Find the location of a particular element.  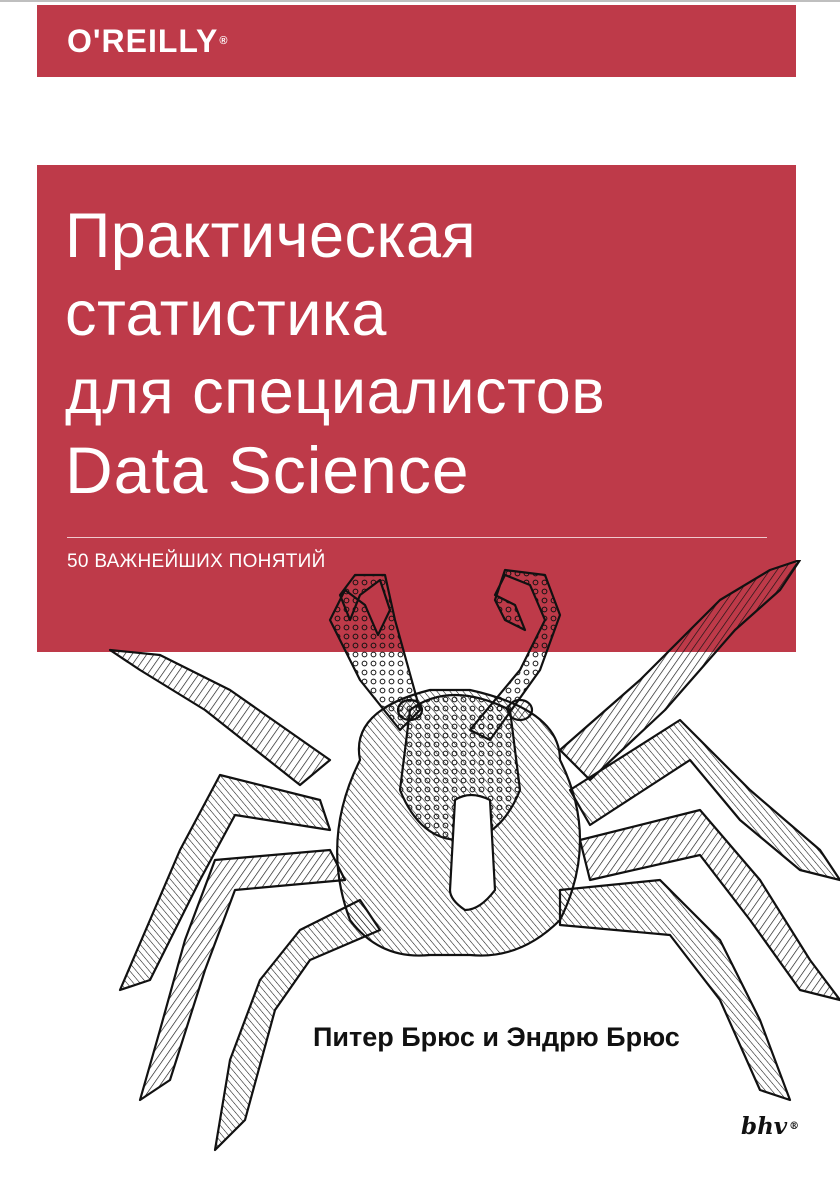

imprint-logo: bhv ® is located at coordinates (770, 1127).